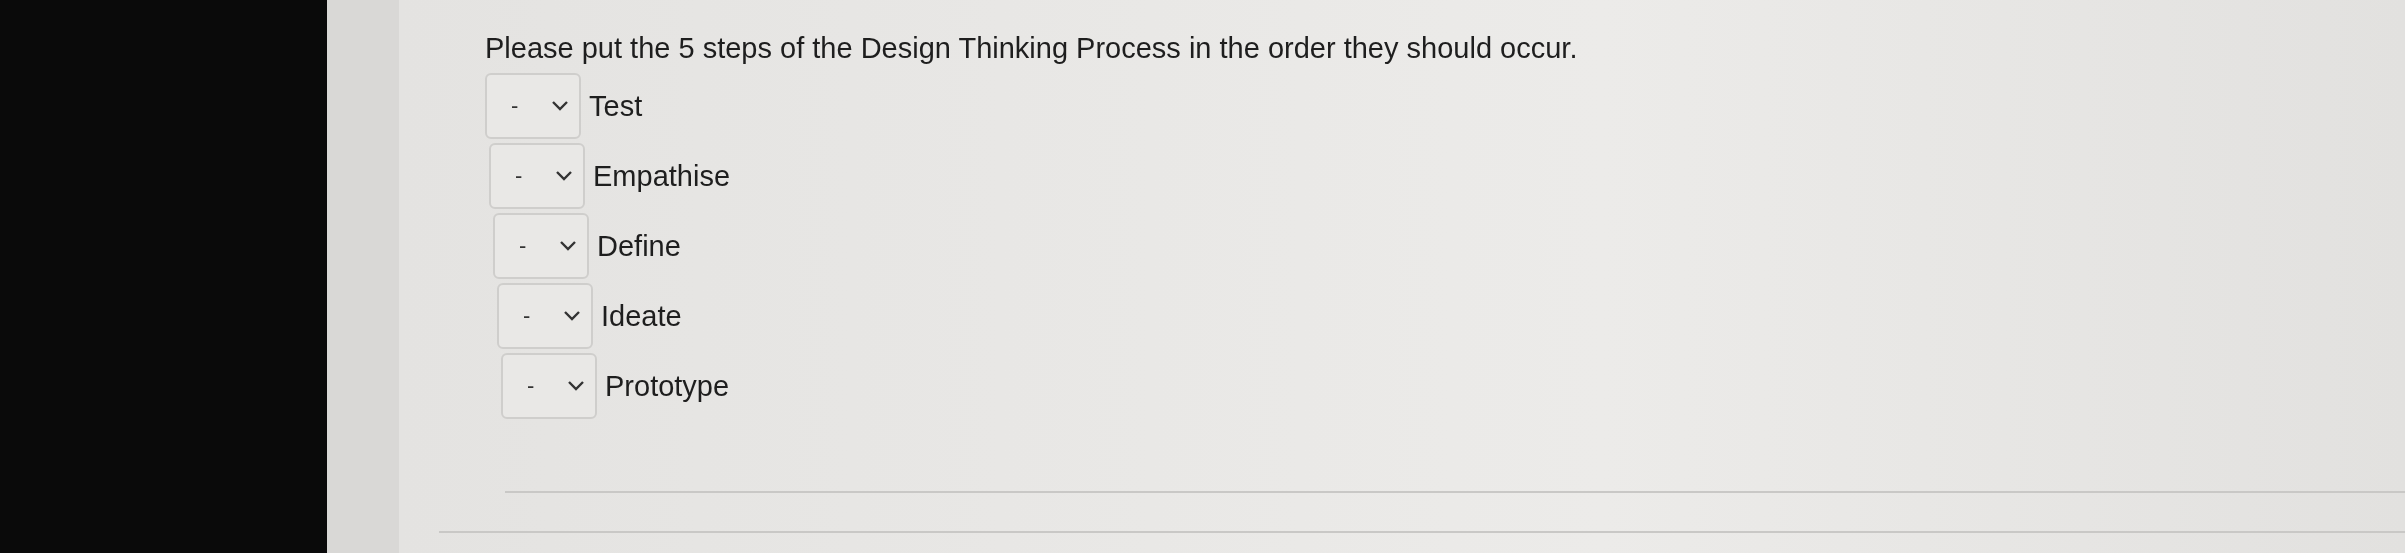  What do you see at coordinates (661, 176) in the screenshot?
I see `step-label: Empathise` at bounding box center [661, 176].